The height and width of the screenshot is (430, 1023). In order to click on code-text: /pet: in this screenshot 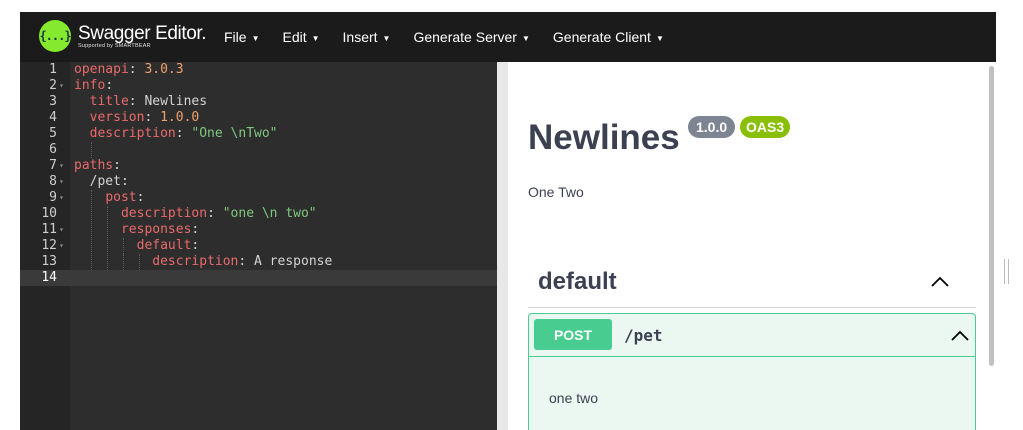, I will do `click(101, 182)`.